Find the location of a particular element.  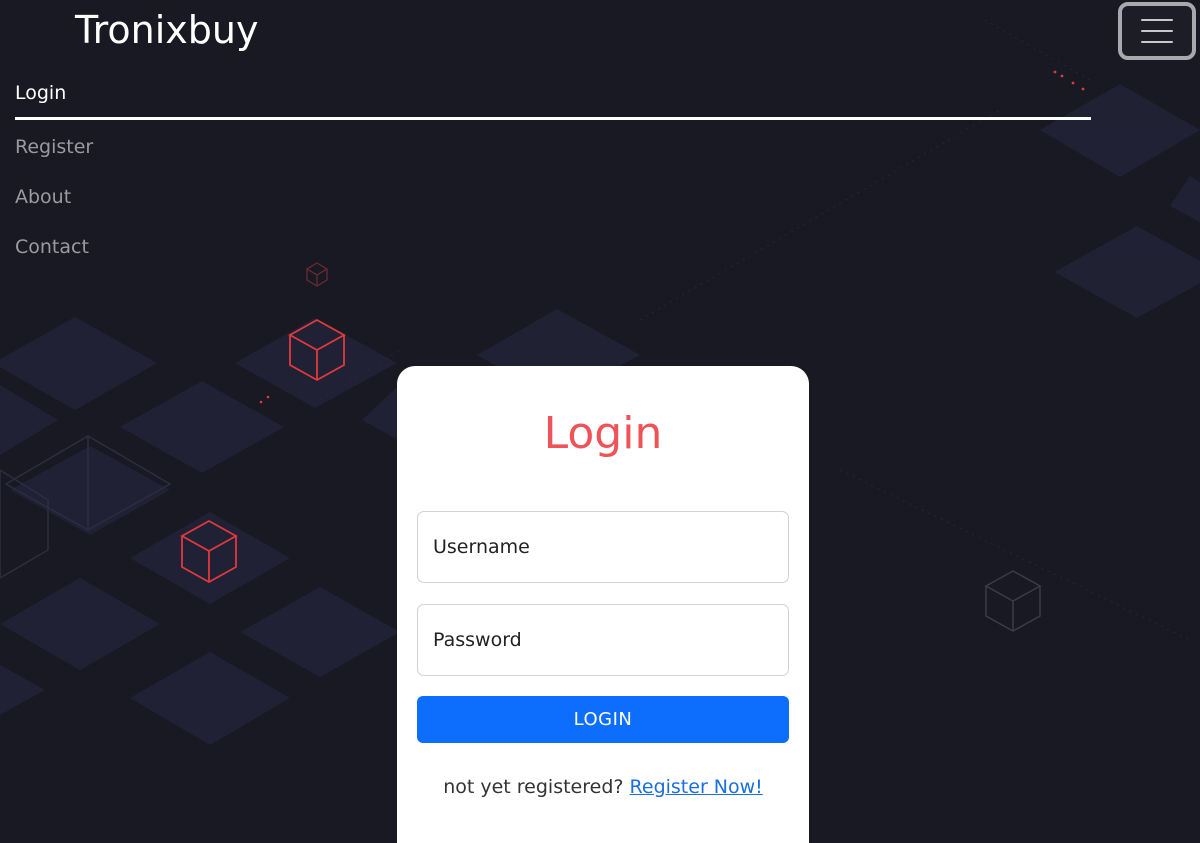

navbar-toggle-button is located at coordinates (1157, 31).